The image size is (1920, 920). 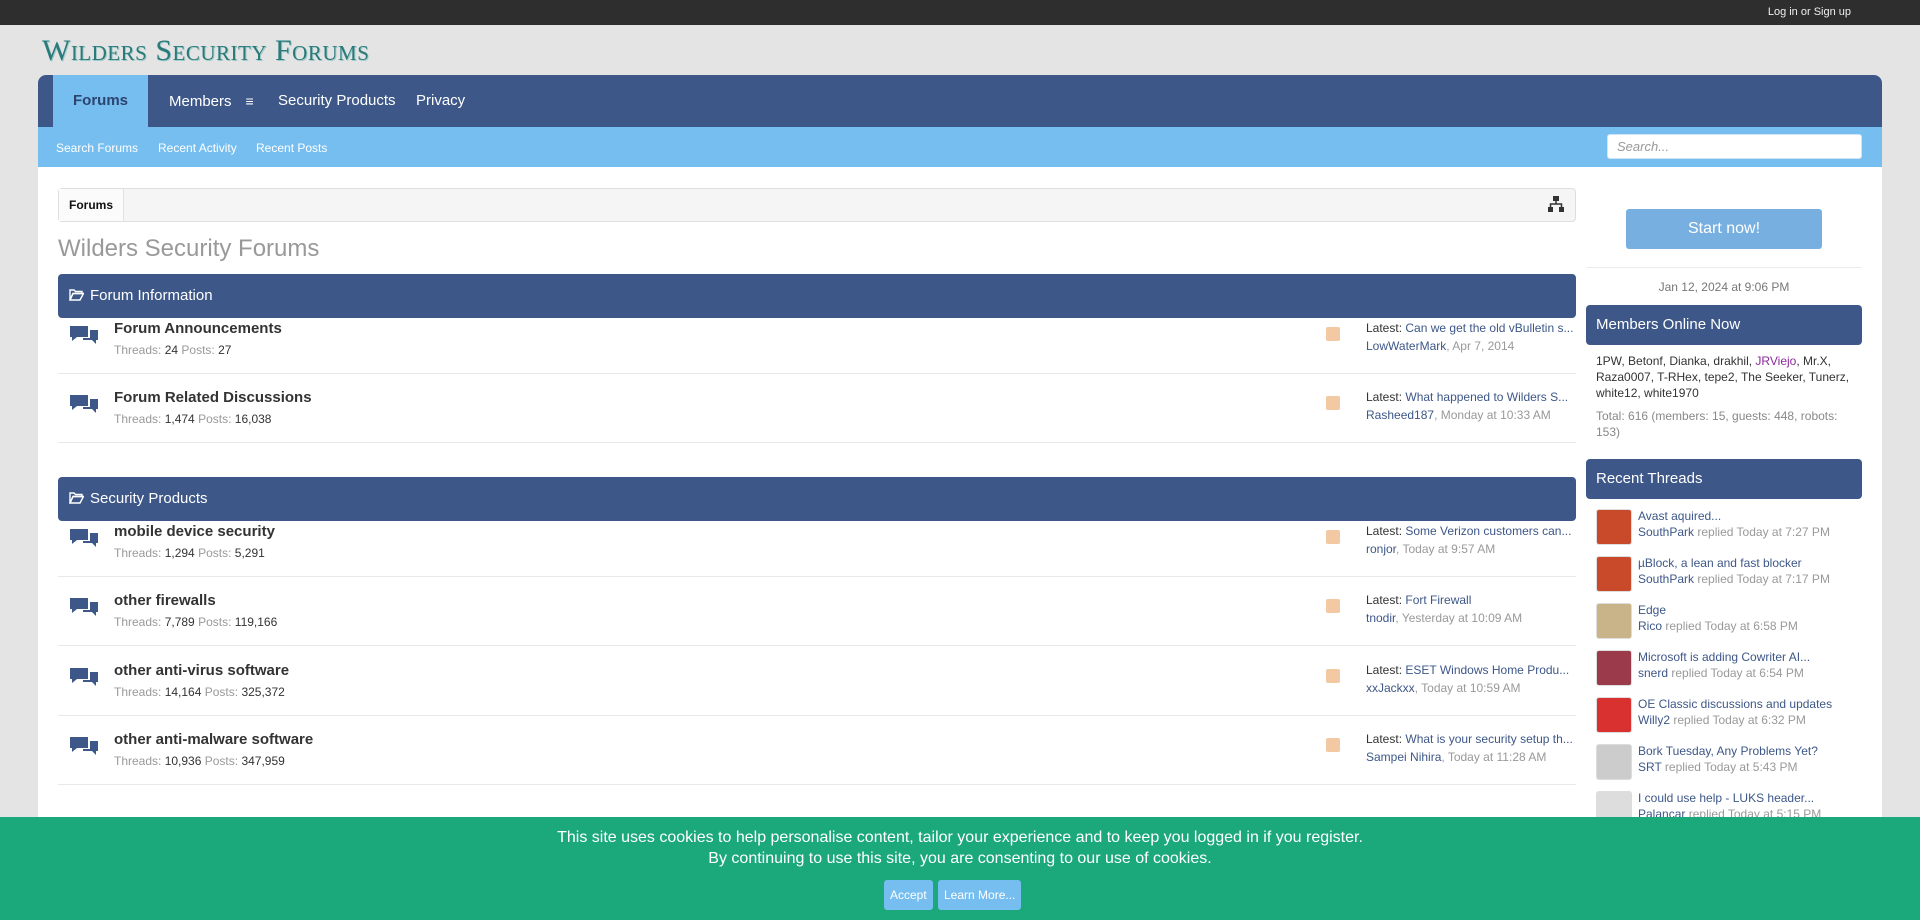 I want to click on login-signup-link: Log in or Sign up, so click(x=1809, y=12).